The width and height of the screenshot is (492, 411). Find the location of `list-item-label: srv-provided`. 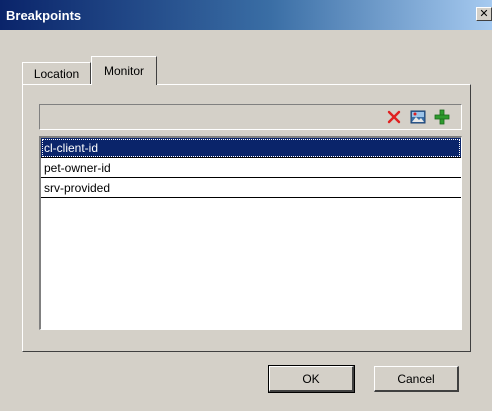

list-item-label: srv-provided is located at coordinates (77, 187).